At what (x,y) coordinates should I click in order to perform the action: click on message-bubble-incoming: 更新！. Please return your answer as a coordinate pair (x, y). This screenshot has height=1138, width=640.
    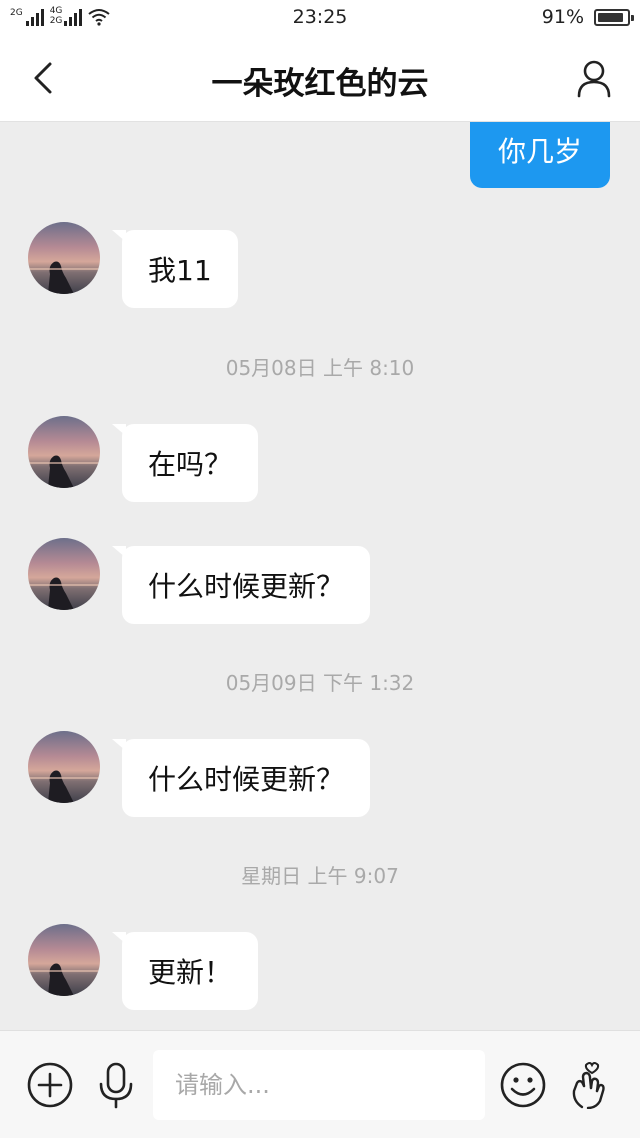
    Looking at the image, I should click on (185, 971).